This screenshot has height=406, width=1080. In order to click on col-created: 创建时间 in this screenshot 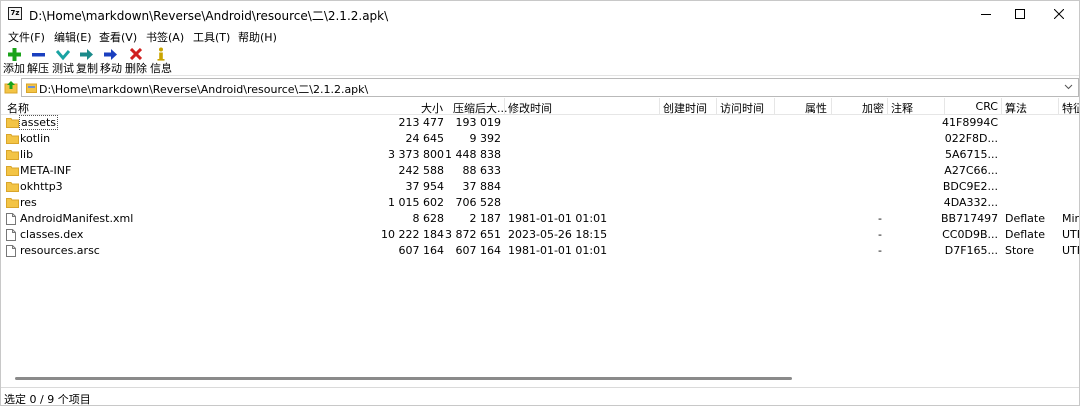, I will do `click(685, 108)`.